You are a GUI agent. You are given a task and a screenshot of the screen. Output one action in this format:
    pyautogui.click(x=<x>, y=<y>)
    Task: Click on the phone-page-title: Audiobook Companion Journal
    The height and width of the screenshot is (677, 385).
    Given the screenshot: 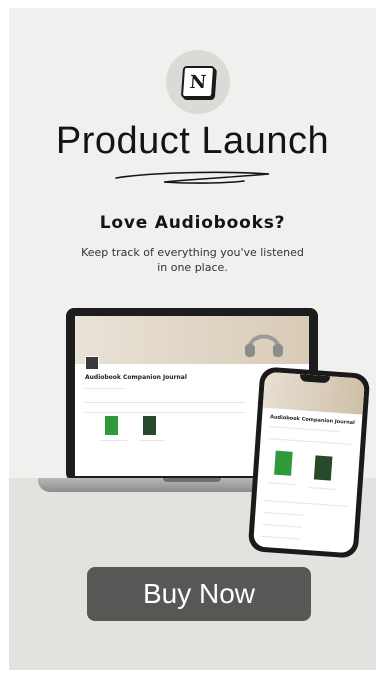 What is the action you would take?
    pyautogui.click(x=312, y=420)
    